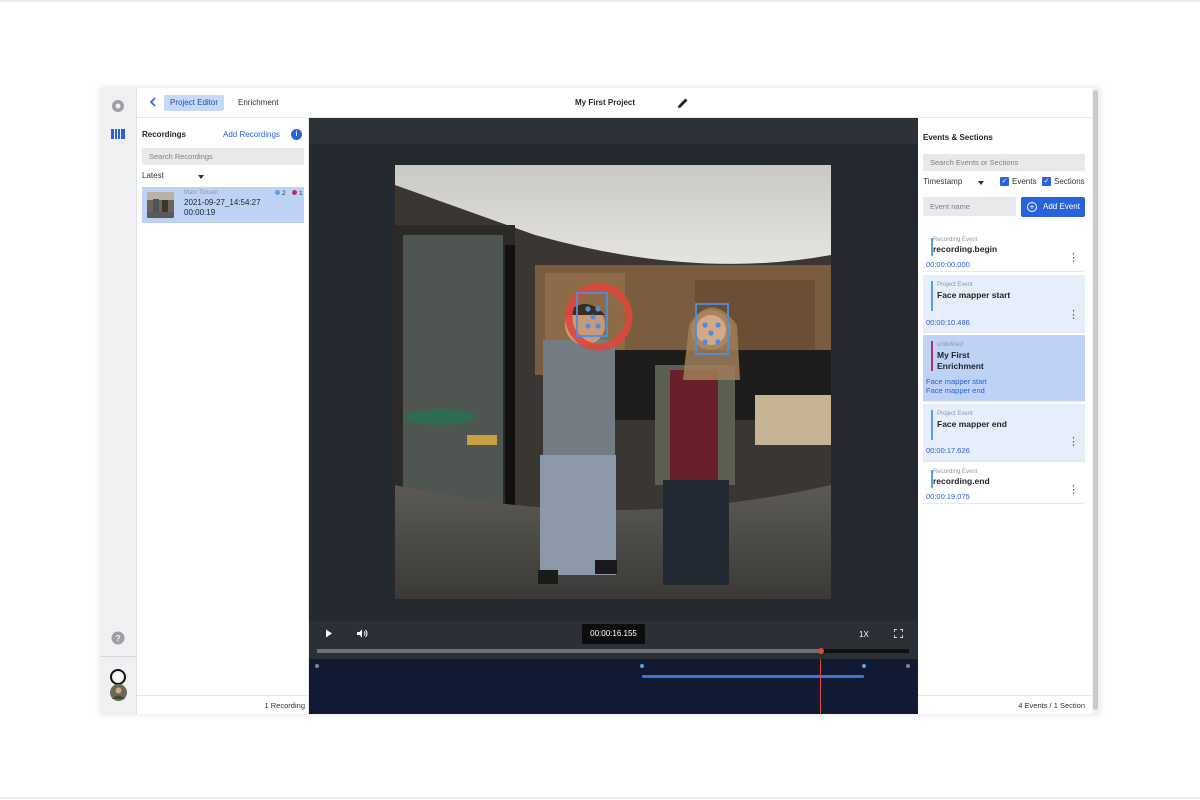  What do you see at coordinates (118, 401) in the screenshot?
I see `left-rail: ?` at bounding box center [118, 401].